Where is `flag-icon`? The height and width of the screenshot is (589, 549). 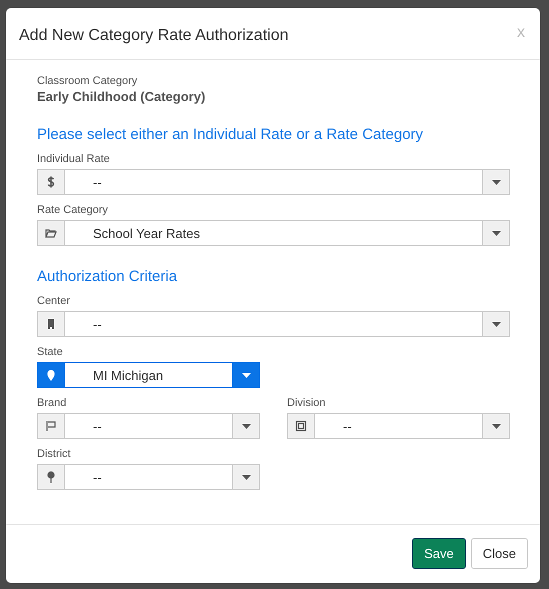 flag-icon is located at coordinates (51, 426).